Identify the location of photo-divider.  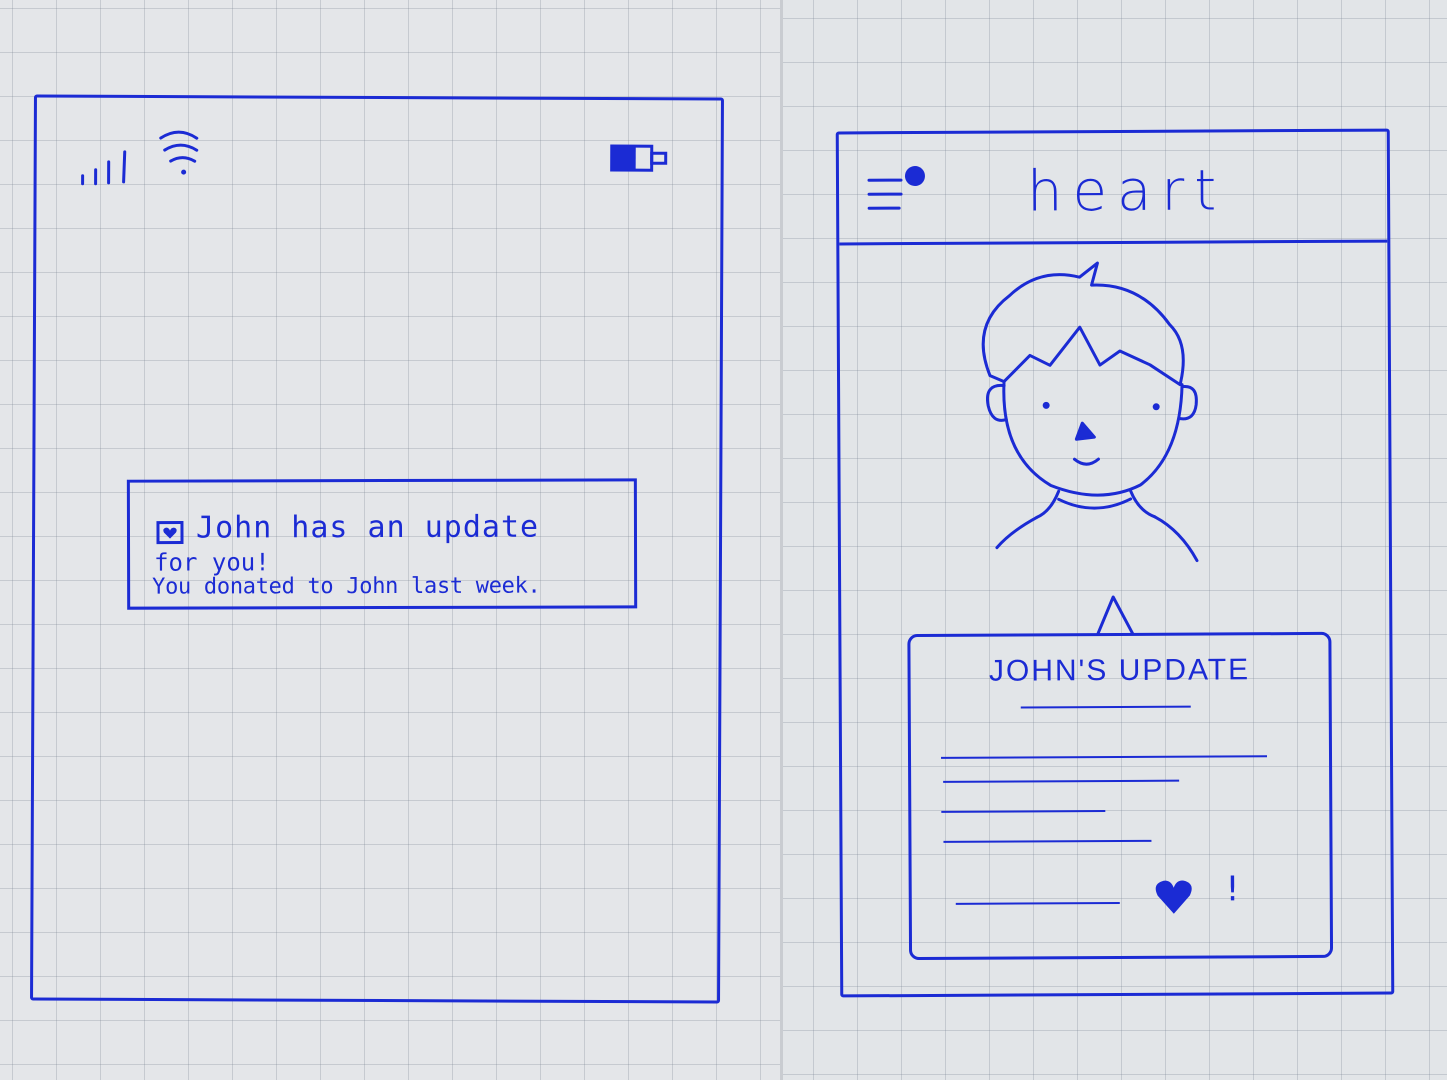
(781, 540).